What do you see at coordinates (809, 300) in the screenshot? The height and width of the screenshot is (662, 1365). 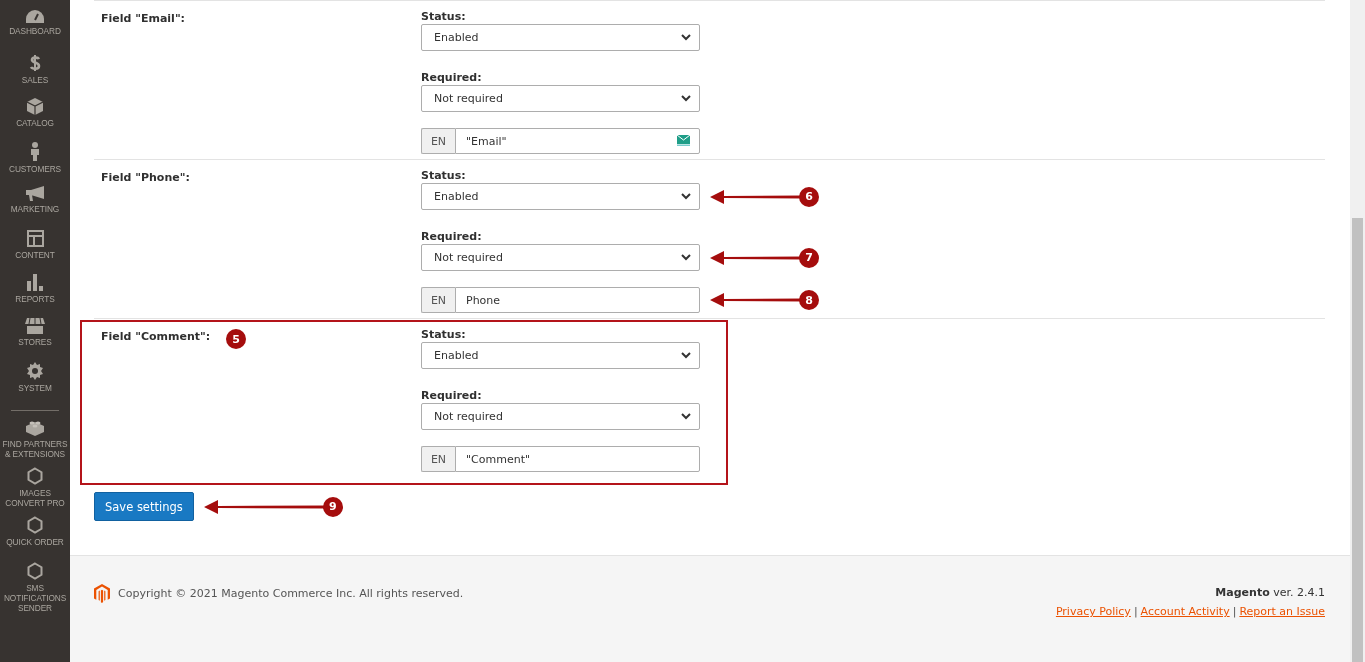 I see `annotation-badge: 8` at bounding box center [809, 300].